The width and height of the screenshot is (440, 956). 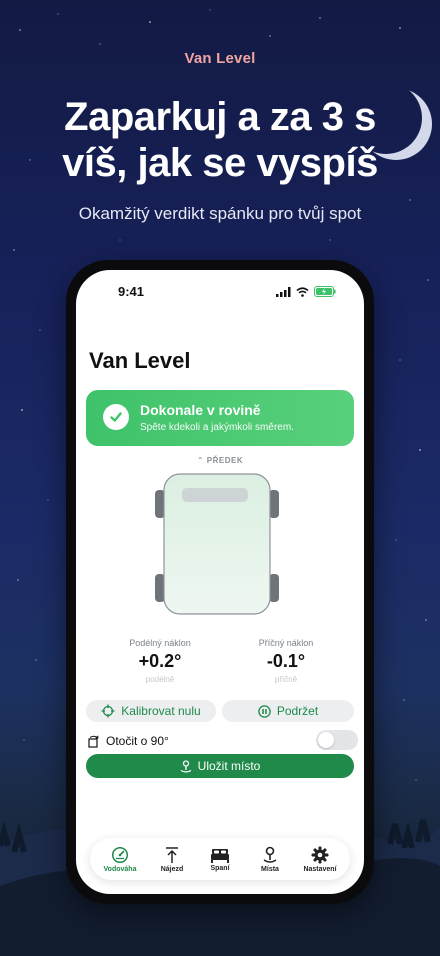 What do you see at coordinates (131, 291) in the screenshot?
I see `status-time: 9:41` at bounding box center [131, 291].